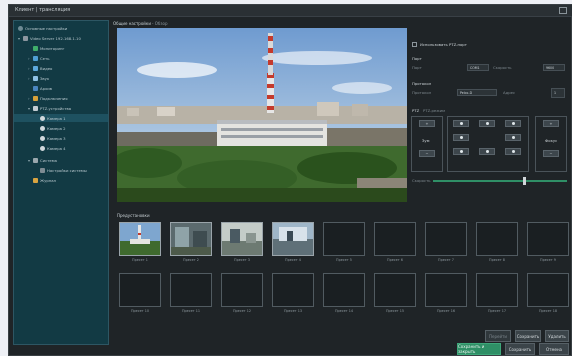 This screenshot has height=356, width=572. Describe the element at coordinates (550, 68) in the screenshot. I see `speed-value: 9600` at that location.